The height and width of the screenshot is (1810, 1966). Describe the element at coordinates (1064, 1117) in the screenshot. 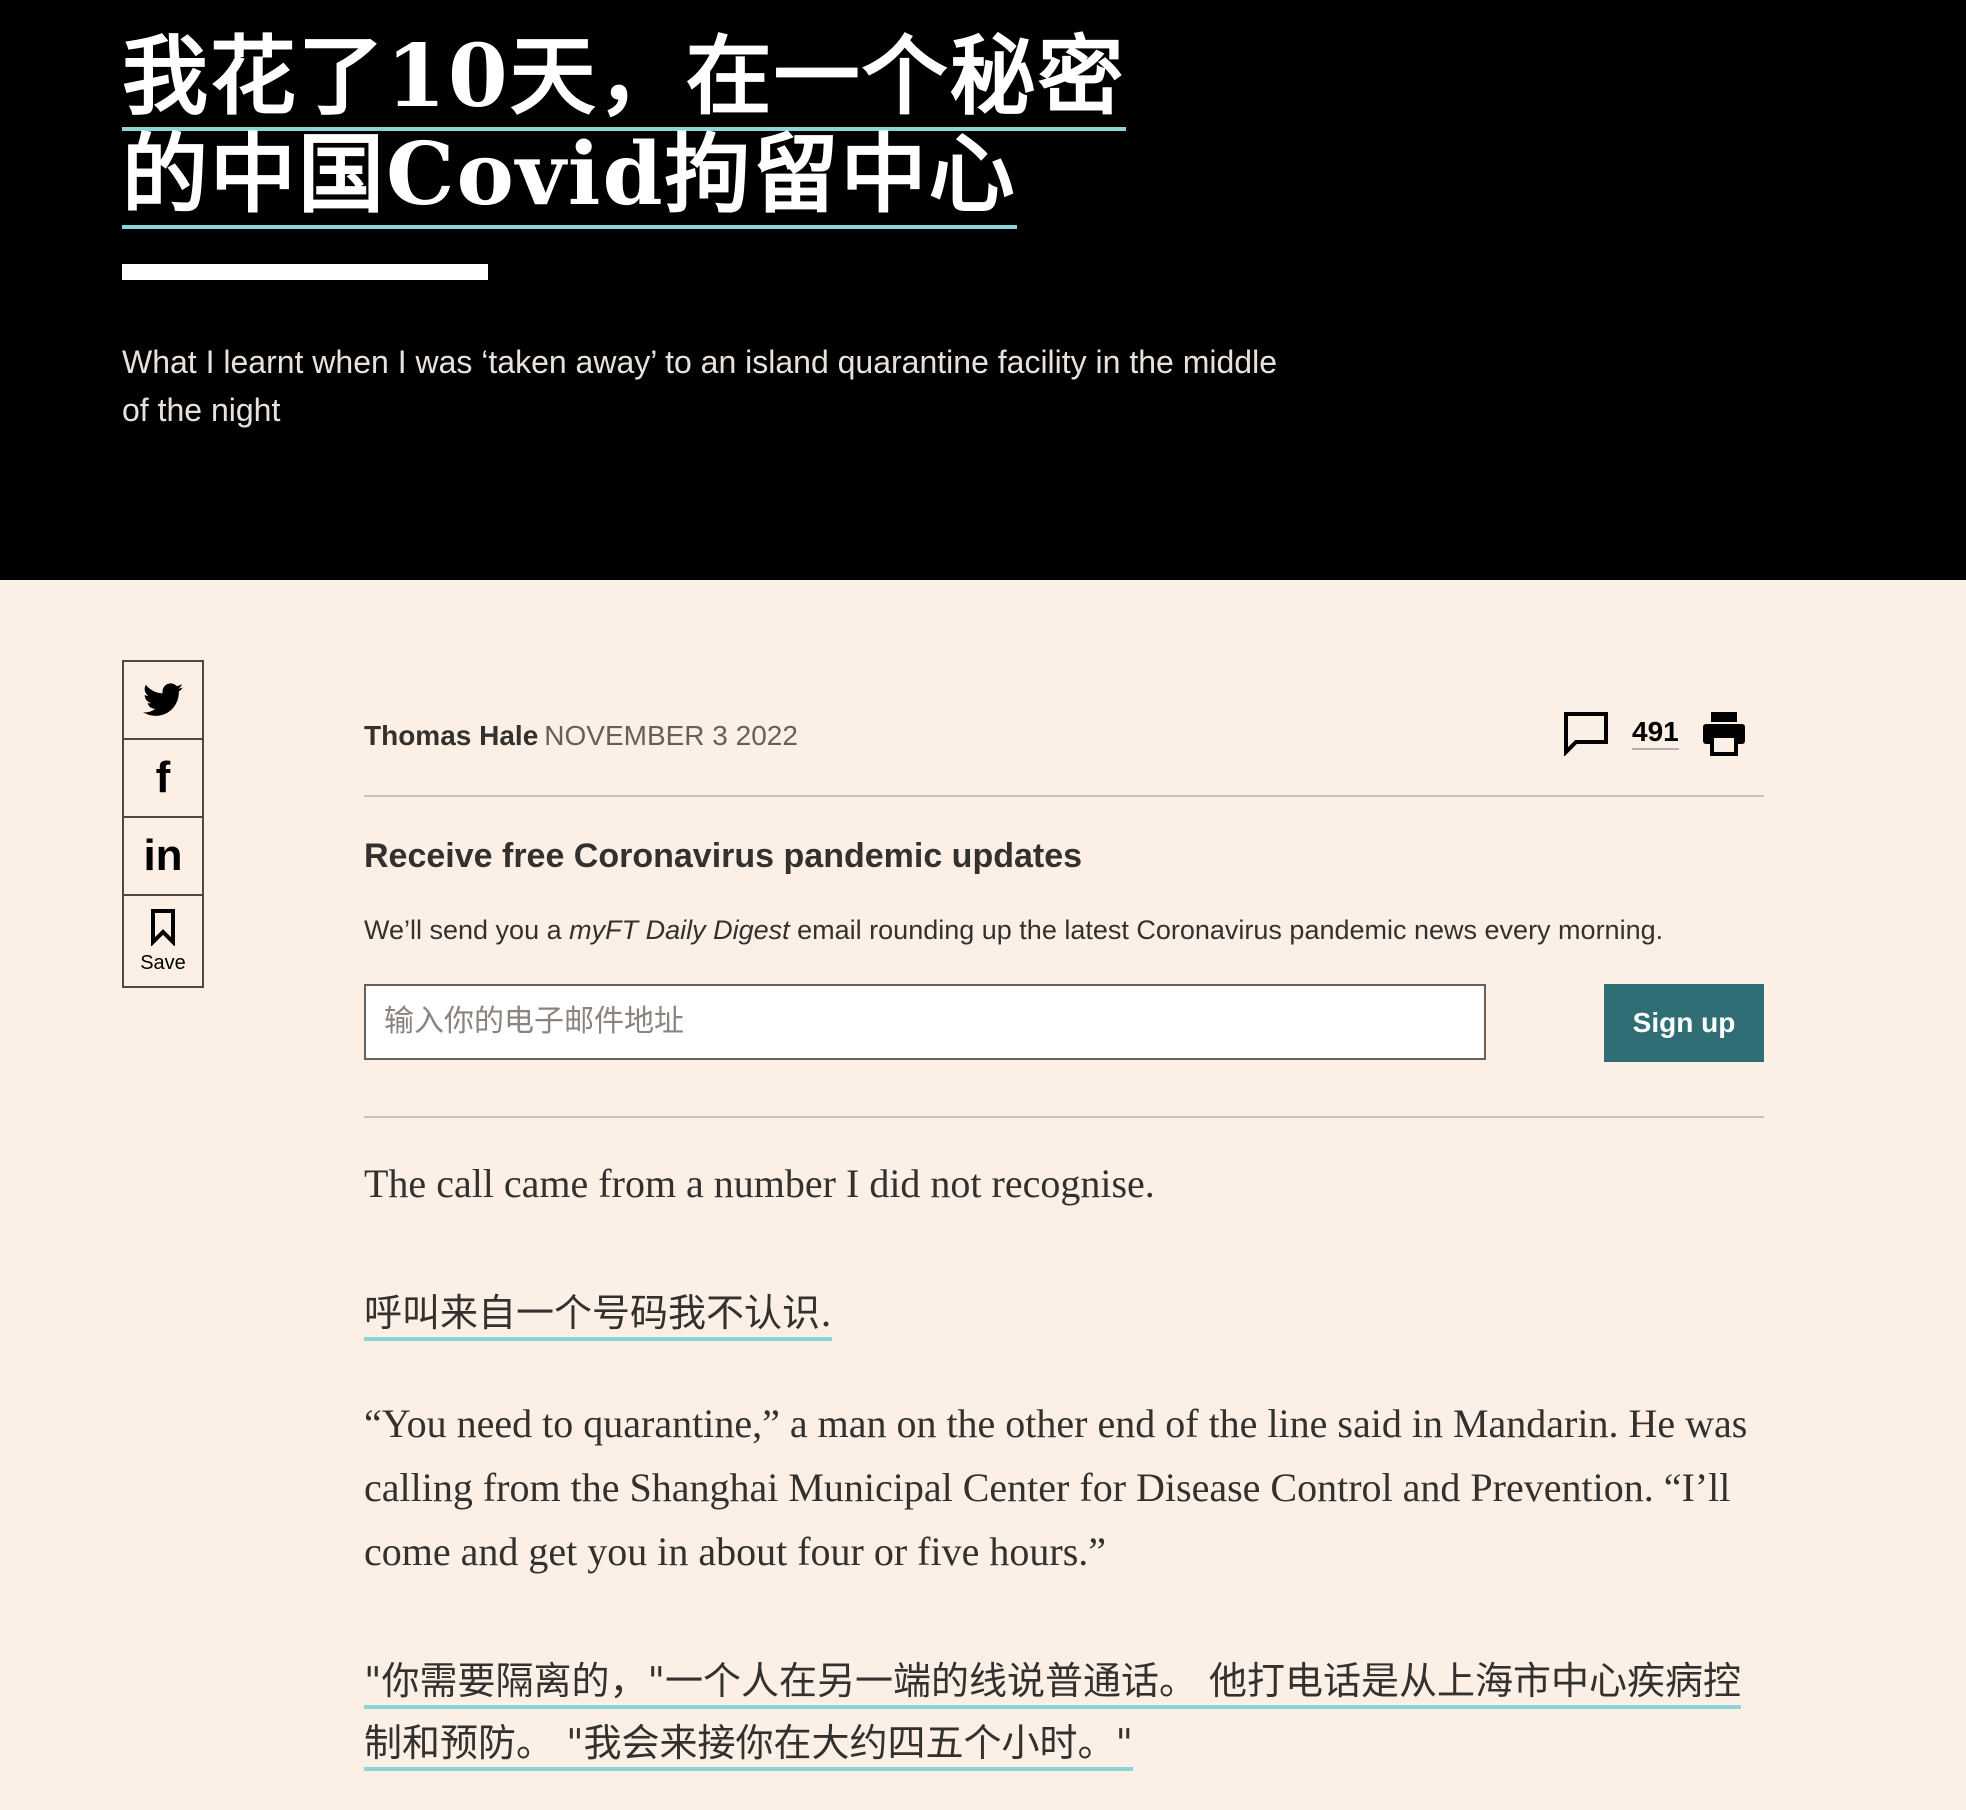

I see `signup-divider` at that location.